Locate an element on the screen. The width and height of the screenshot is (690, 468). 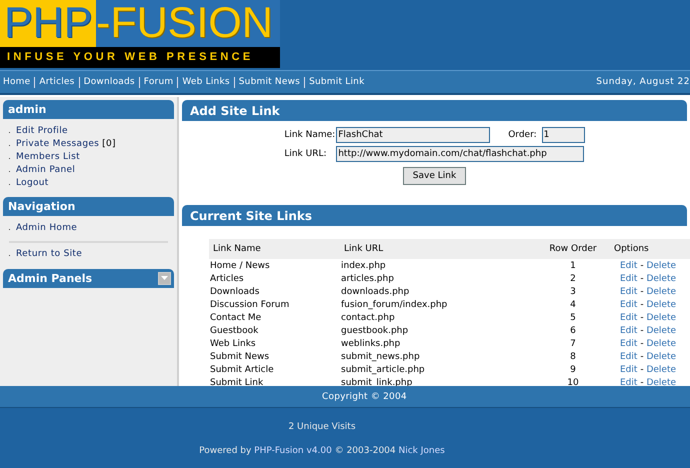
table-cell-text: submit_news.php is located at coordinates (380, 356).